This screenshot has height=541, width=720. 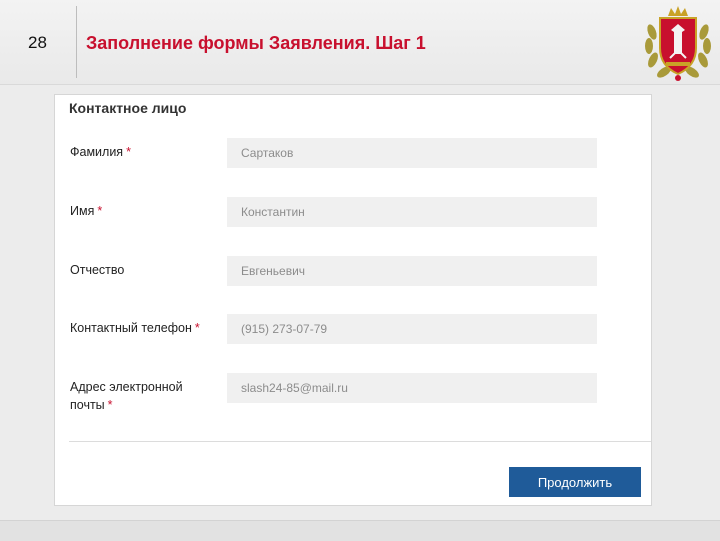 I want to click on patronymic-field, so click(x=412, y=271).